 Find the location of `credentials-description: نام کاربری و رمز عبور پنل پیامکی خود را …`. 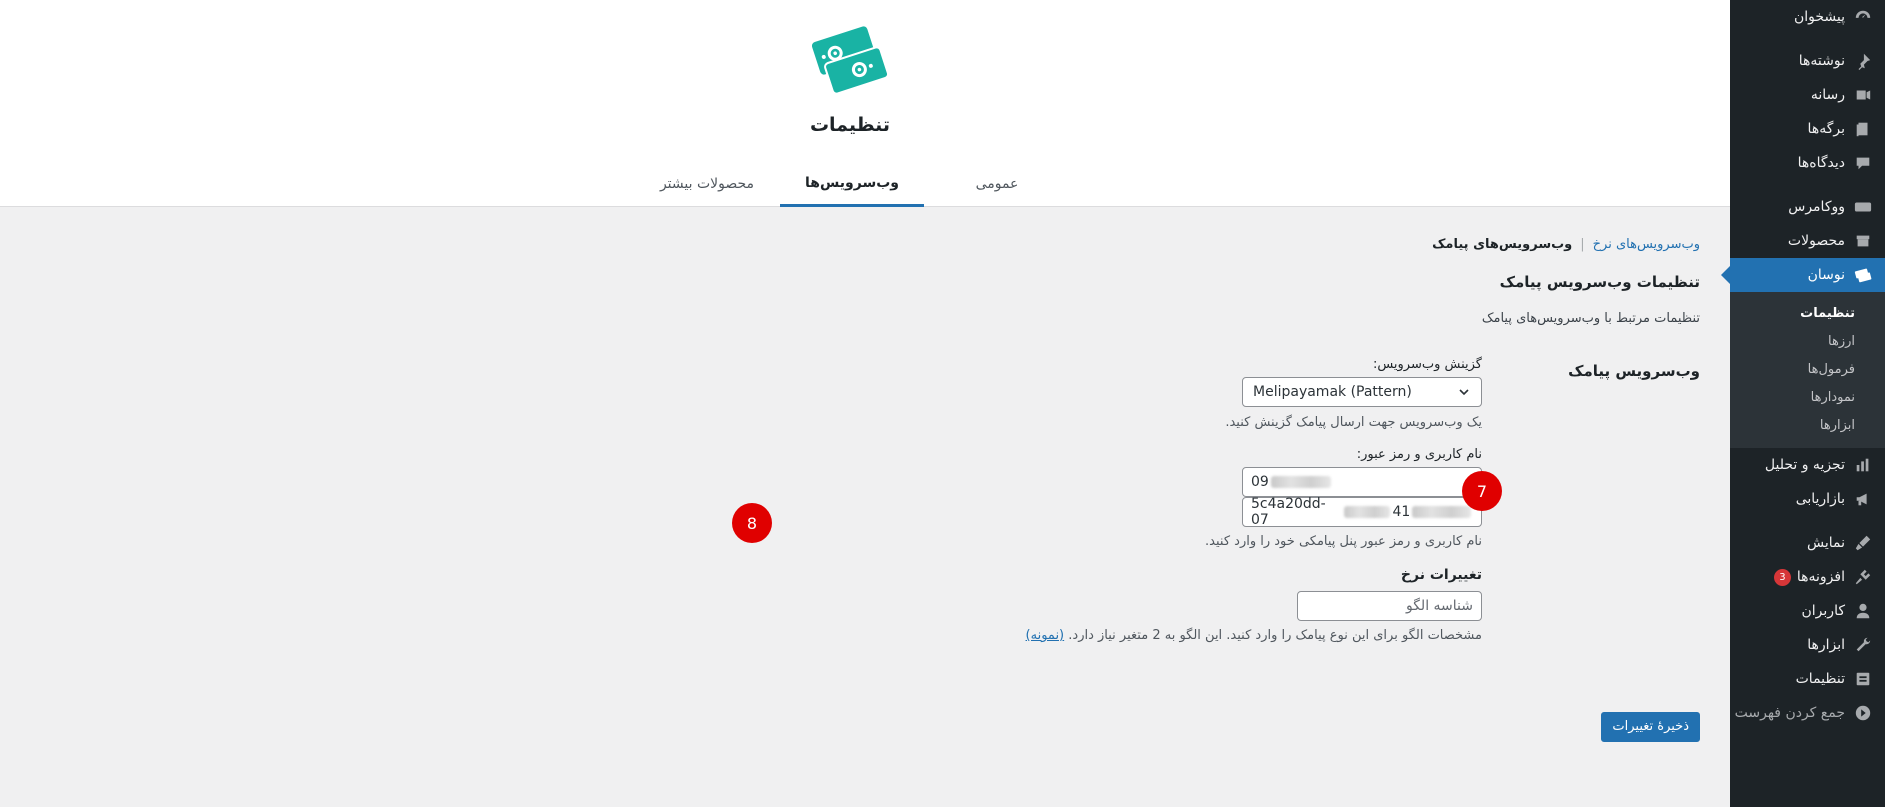

credentials-description: نام کاربری و رمز عبور پنل پیامکی خود را … is located at coordinates (1343, 541).